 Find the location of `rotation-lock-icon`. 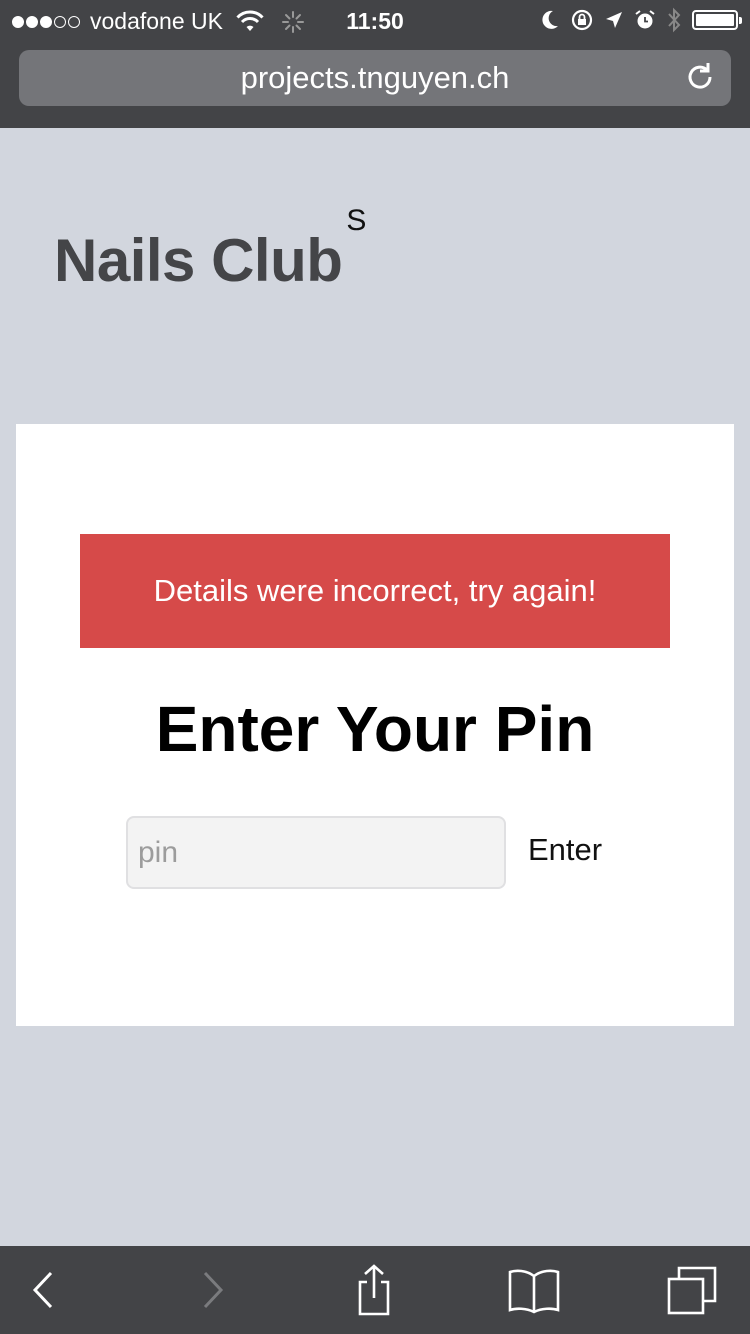

rotation-lock-icon is located at coordinates (582, 20).